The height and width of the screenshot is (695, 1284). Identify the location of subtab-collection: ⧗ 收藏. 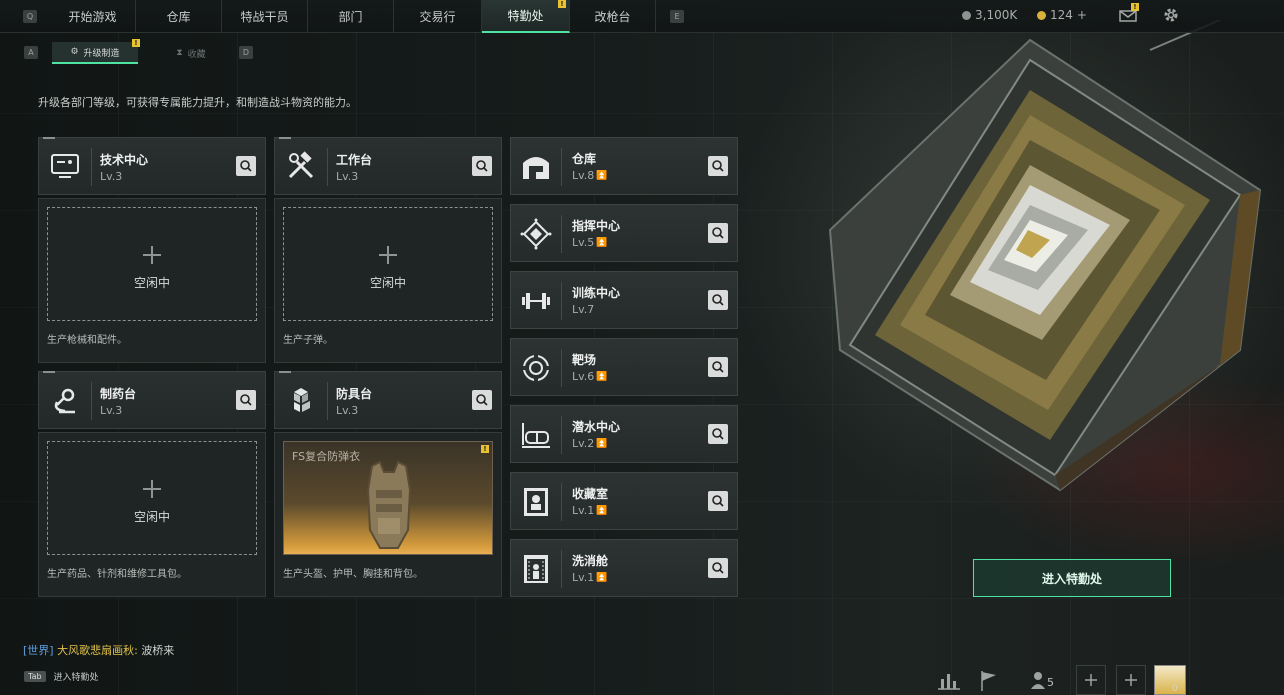
(191, 53).